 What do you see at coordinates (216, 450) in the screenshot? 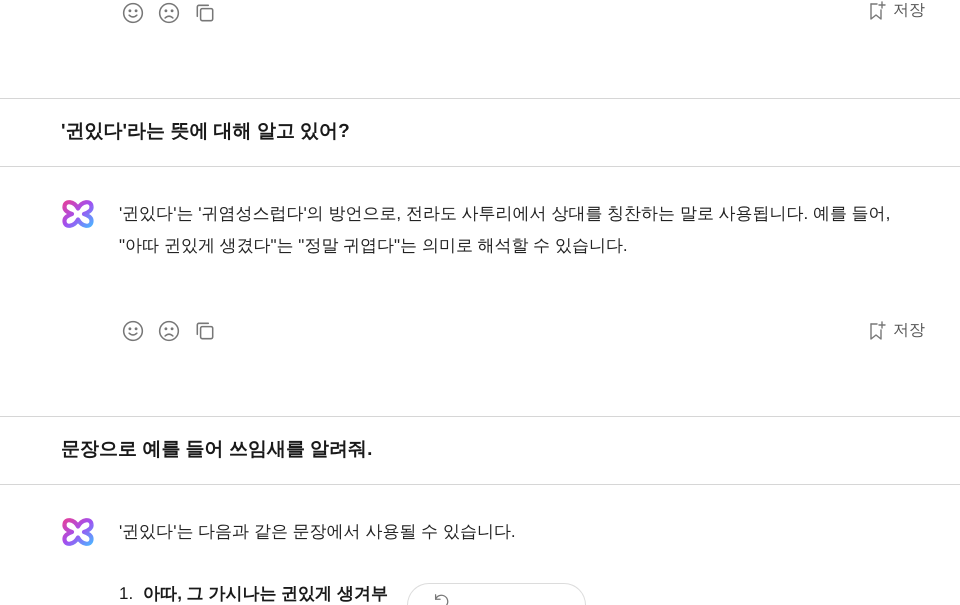
I see `question-text: 문장으로 예를 들어 쓰임새를 알려줘.` at bounding box center [216, 450].